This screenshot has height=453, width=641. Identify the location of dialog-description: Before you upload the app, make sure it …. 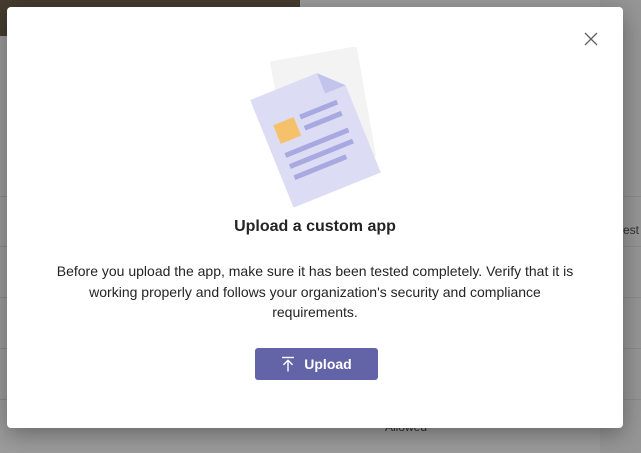
(315, 291).